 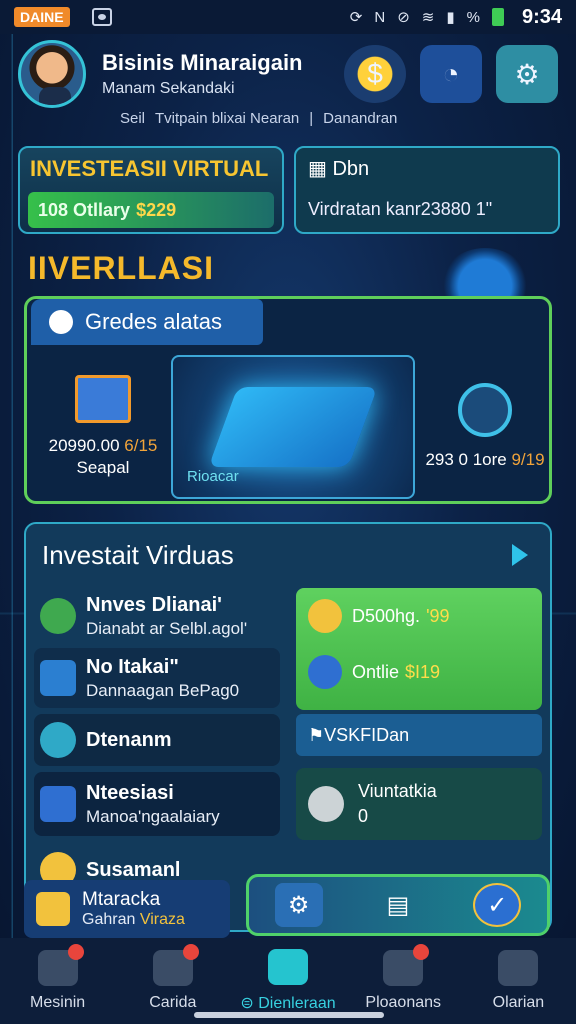 I want to click on clock: 9:34, so click(x=541, y=16).